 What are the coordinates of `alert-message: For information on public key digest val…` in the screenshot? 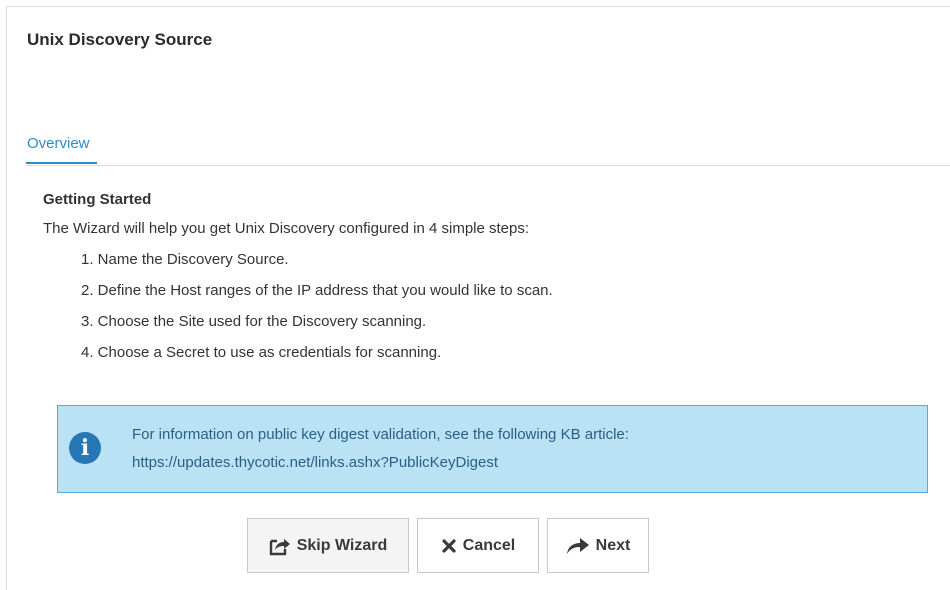 It's located at (380, 434).